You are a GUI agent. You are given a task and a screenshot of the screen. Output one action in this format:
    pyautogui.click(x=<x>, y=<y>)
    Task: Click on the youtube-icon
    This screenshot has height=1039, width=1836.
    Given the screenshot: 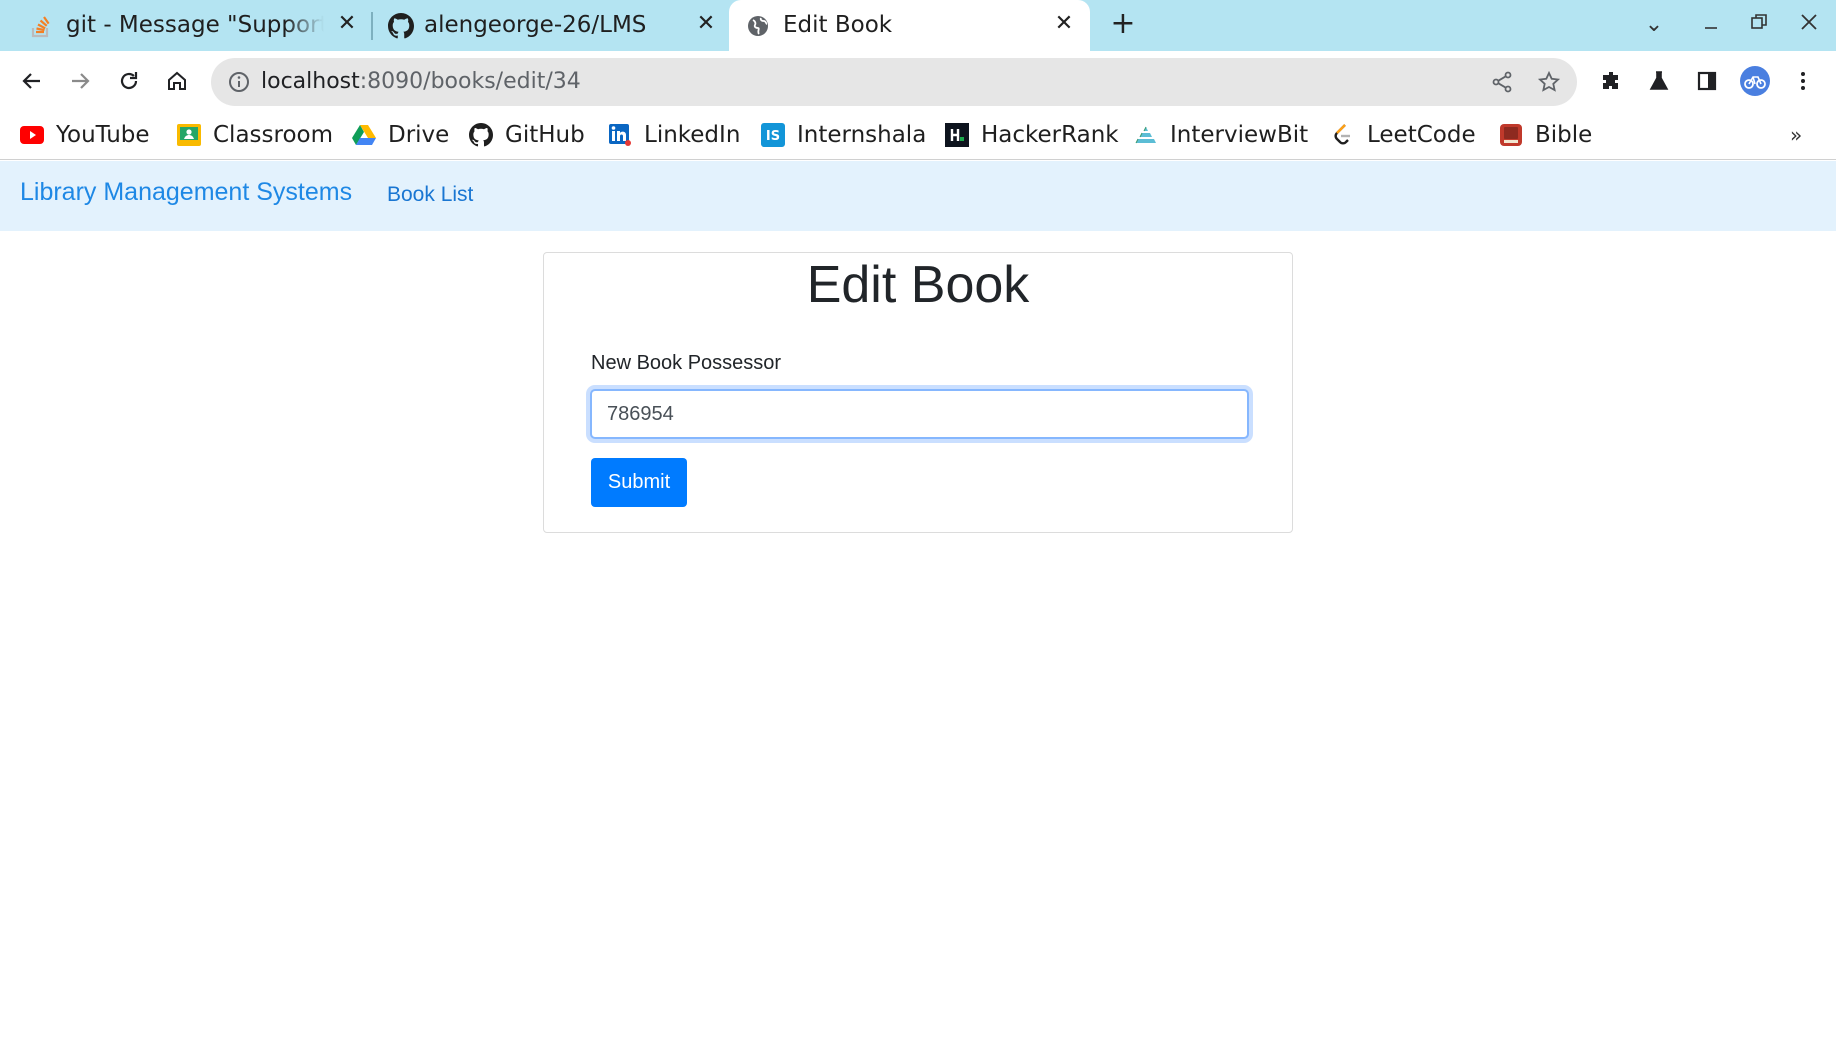 What is the action you would take?
    pyautogui.click(x=32, y=135)
    